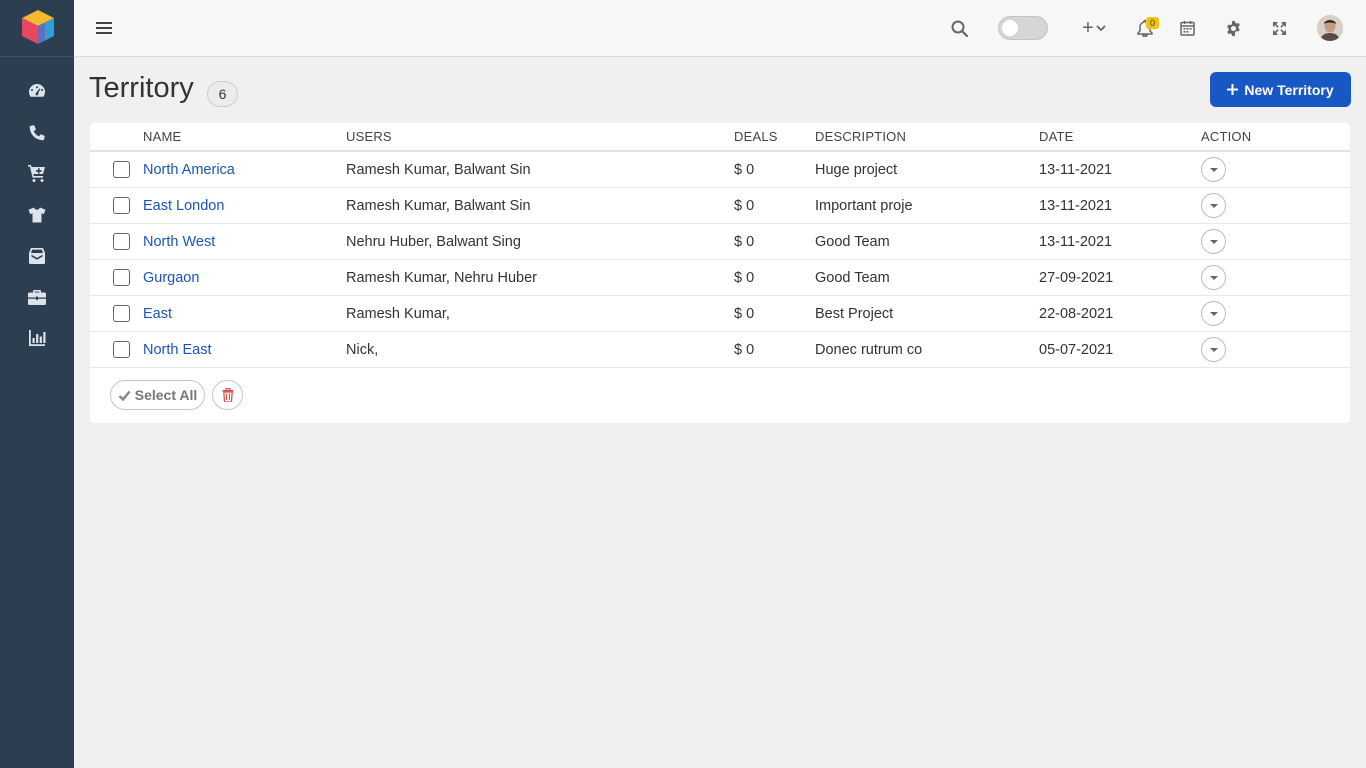  Describe the element at coordinates (222, 94) in the screenshot. I see `record-count-badge: 6` at that location.